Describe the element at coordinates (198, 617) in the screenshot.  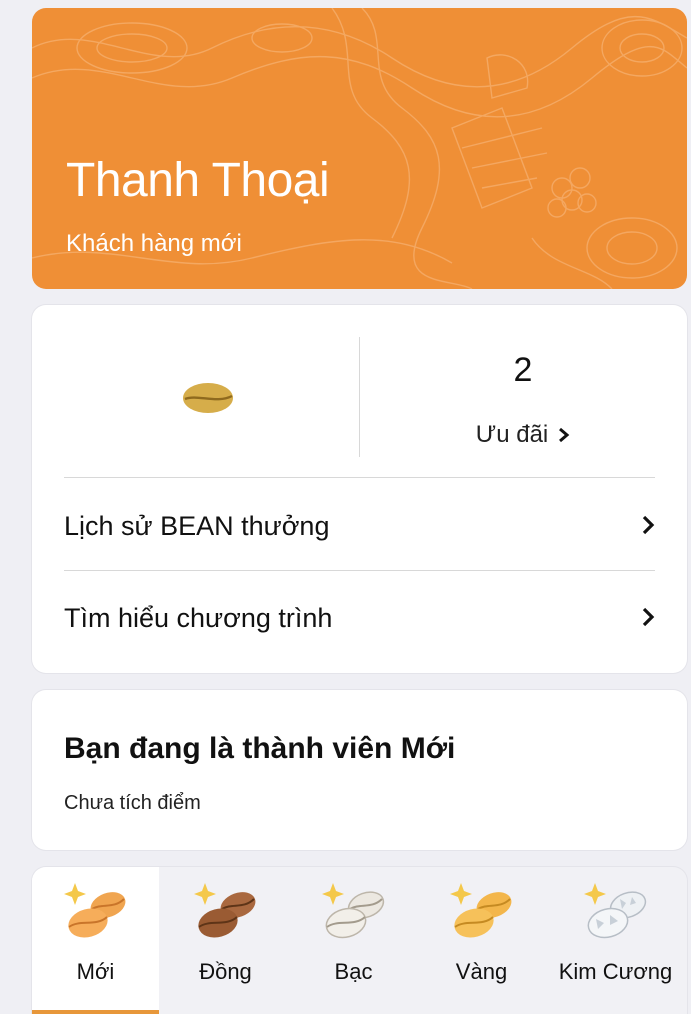
I see `program-info-label: Tìm hiểu chương trình` at that location.